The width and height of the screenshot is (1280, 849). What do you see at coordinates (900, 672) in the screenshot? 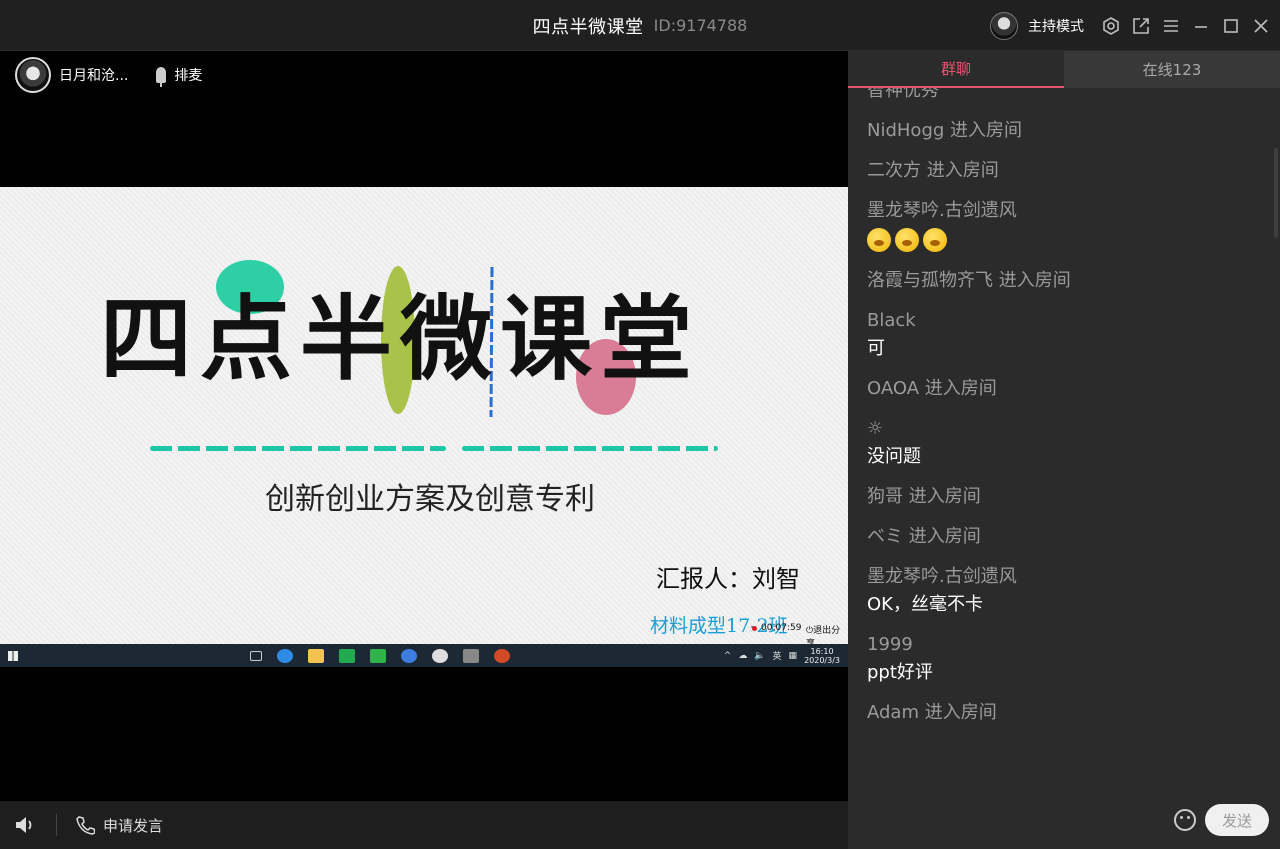
I see `message-text: ppt好评` at bounding box center [900, 672].